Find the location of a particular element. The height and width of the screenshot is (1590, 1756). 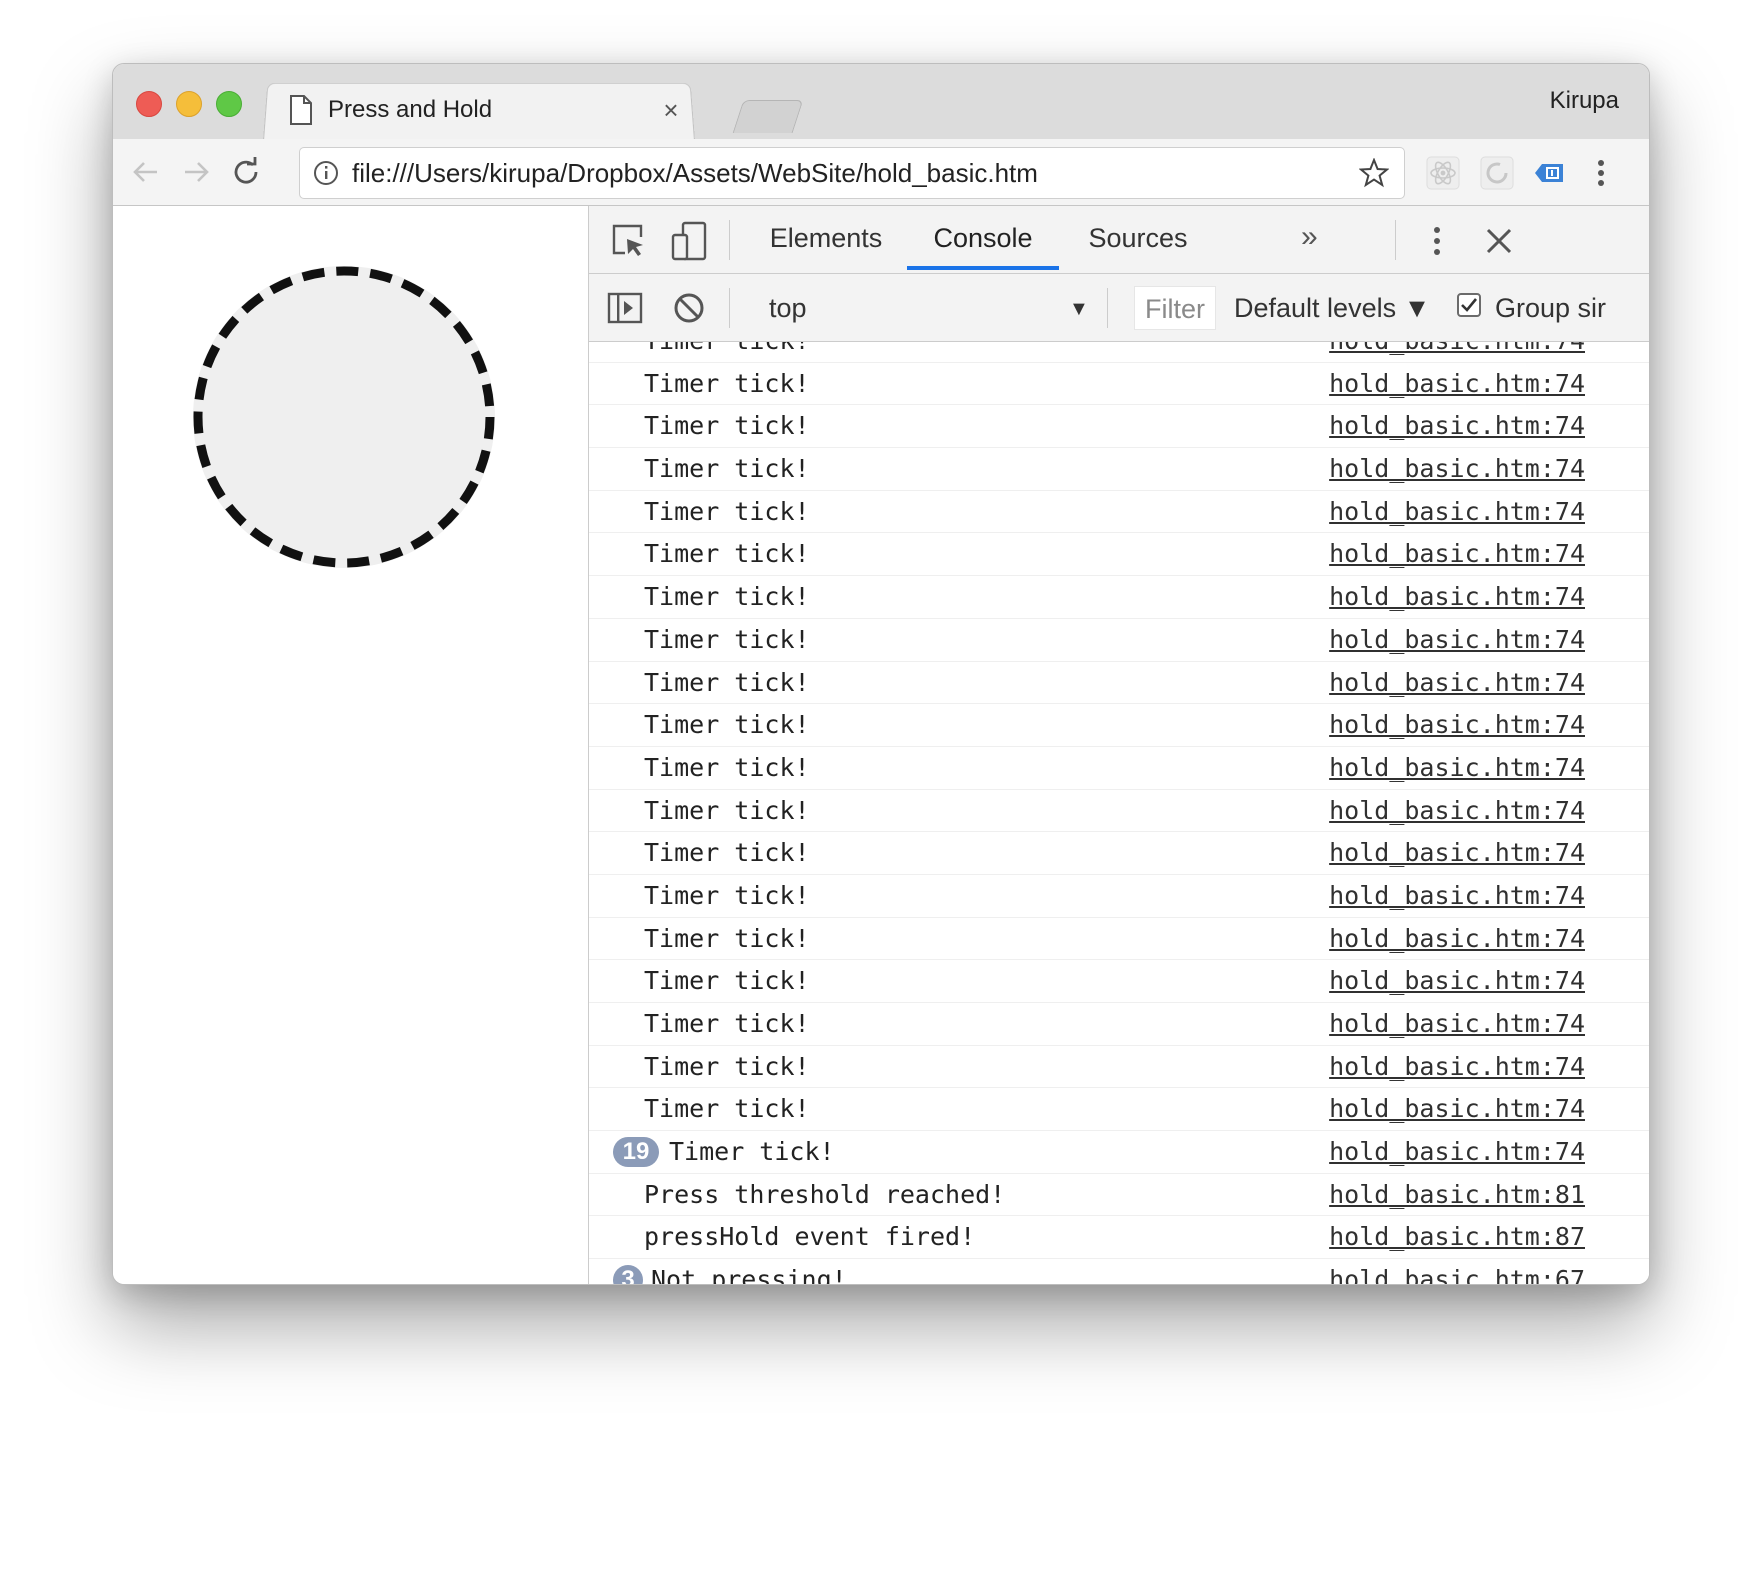

minimize-window-button is located at coordinates (189, 104).